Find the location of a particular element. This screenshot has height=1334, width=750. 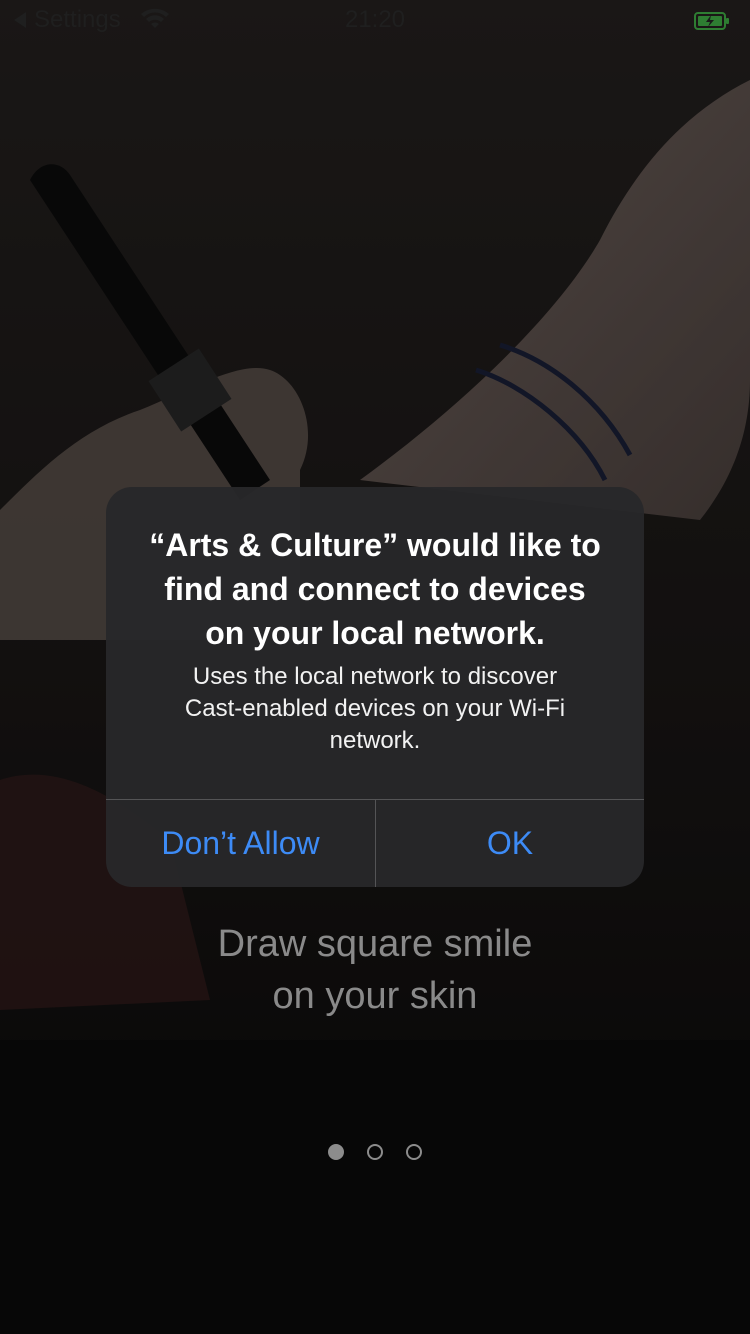

alert-message-line: Cast-enabled devices on your Wi-Fi is located at coordinates (375, 708).